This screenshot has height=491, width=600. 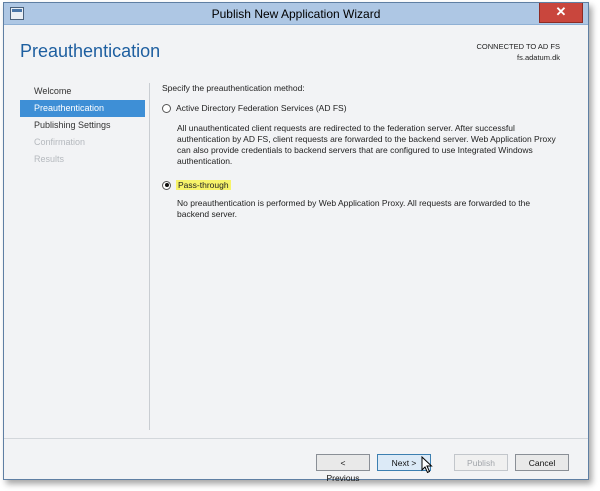 I want to click on previous-button: < Previous, so click(x=343, y=468).